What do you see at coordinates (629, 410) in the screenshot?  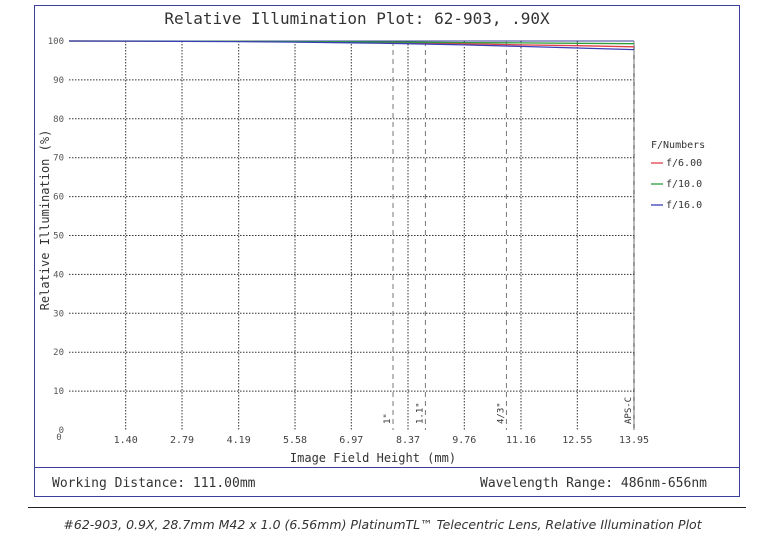 I see `sensor-marker-label: APS-C` at bounding box center [629, 410].